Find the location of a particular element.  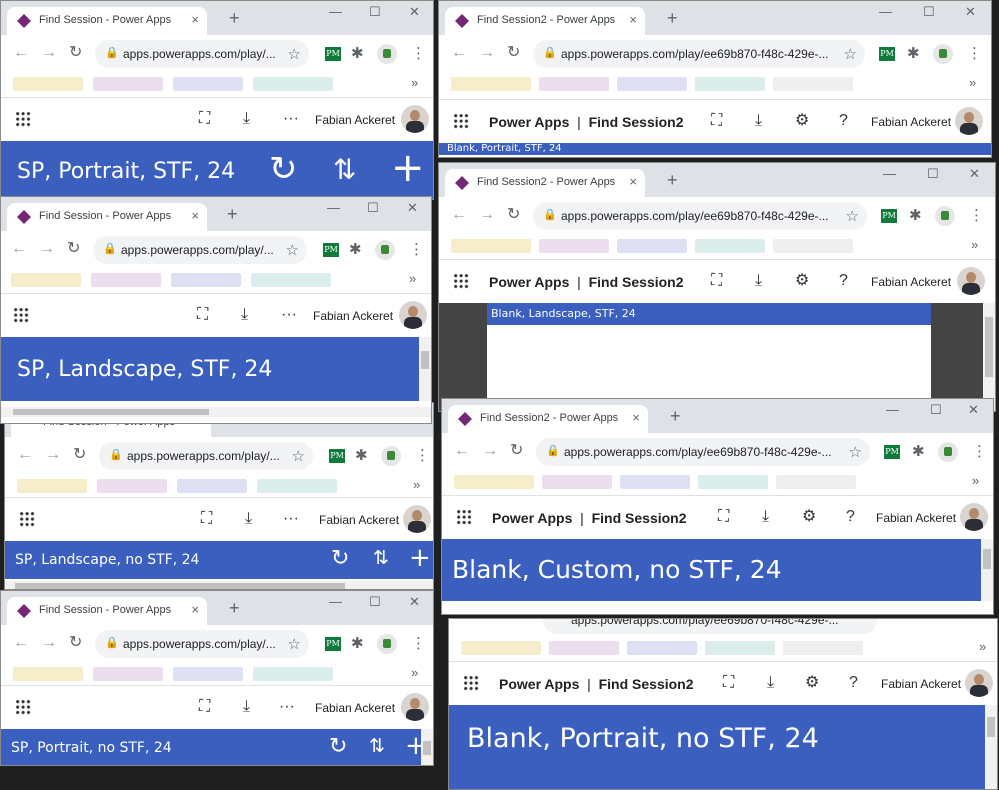

browser-tab: Find Session - Power Apps × is located at coordinates (107, 21).